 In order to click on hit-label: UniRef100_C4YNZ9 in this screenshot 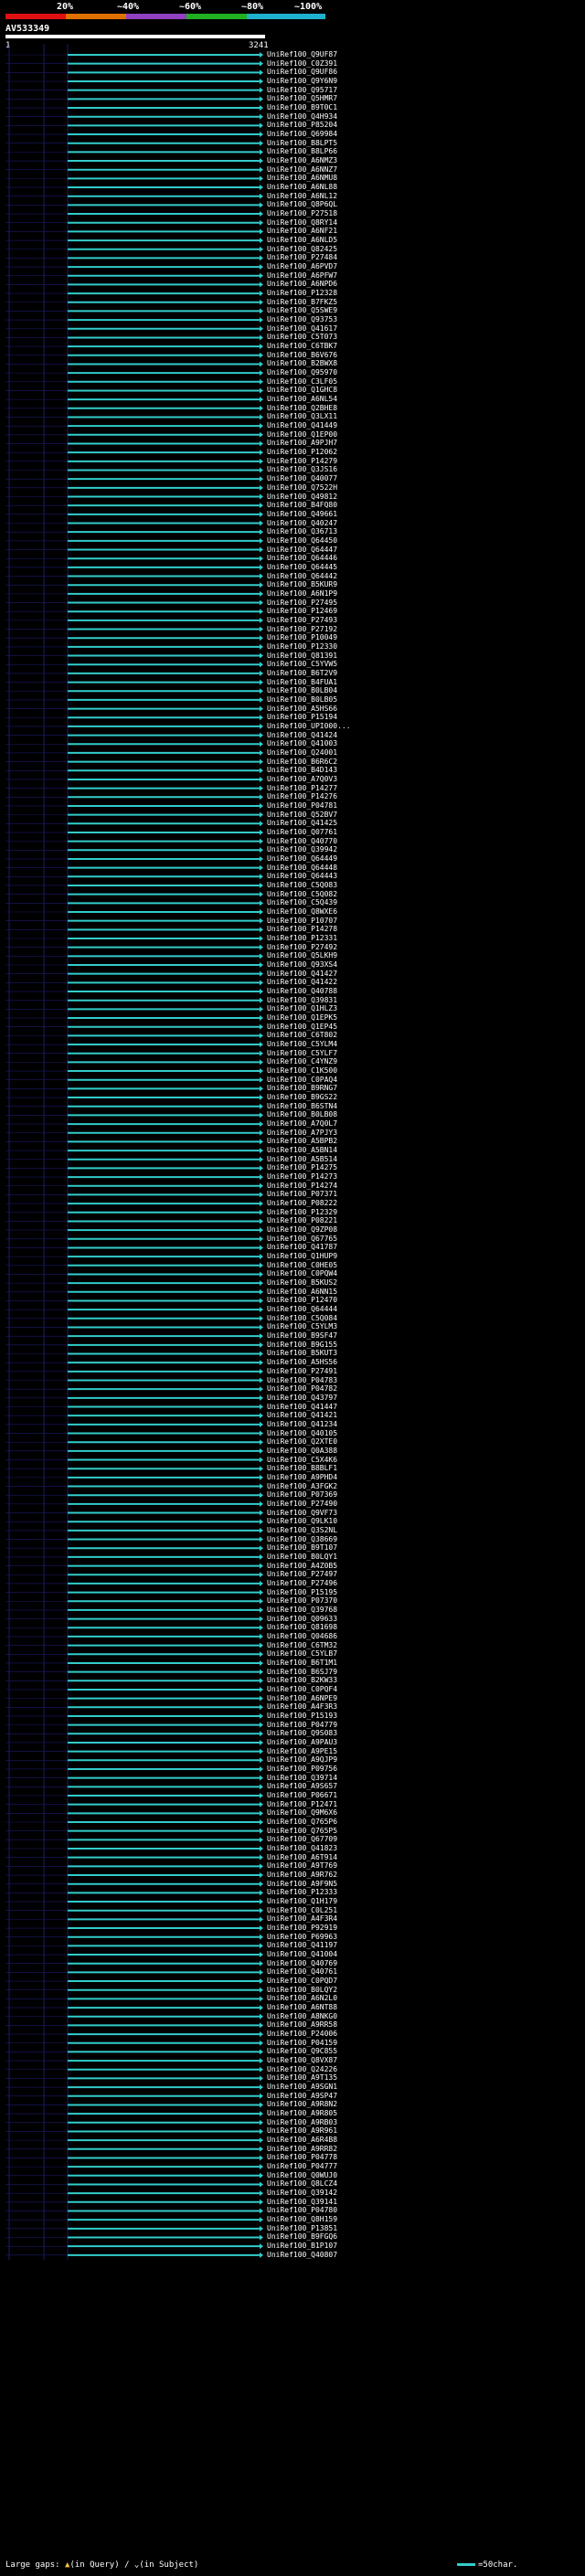, I will do `click(302, 1061)`.